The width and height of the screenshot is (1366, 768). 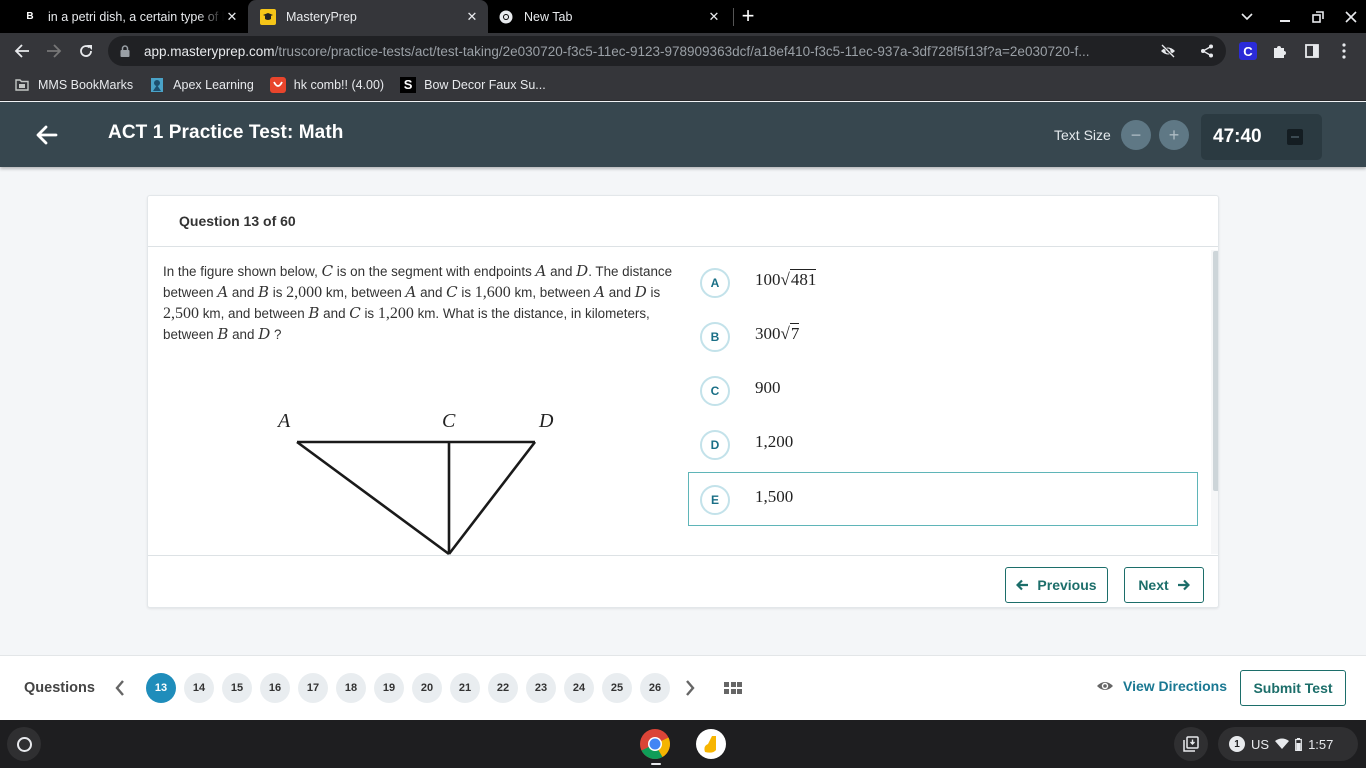 I want to click on question-bubble-25: 25, so click(x=617, y=688).